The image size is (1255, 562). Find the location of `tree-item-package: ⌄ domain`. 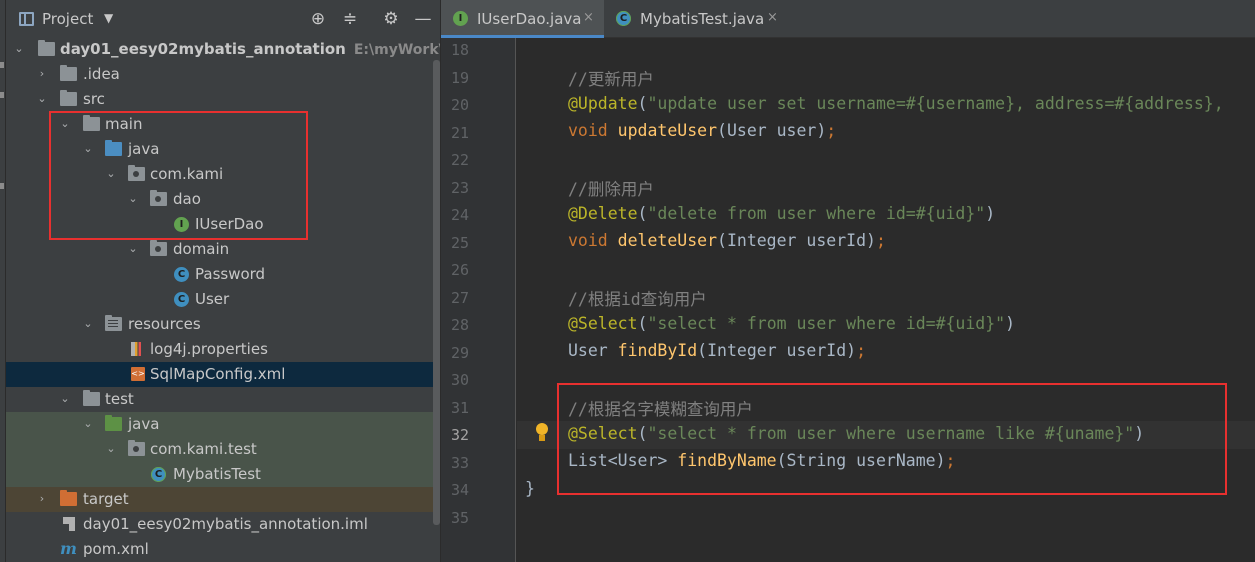

tree-item-package: ⌄ domain is located at coordinates (223, 249).